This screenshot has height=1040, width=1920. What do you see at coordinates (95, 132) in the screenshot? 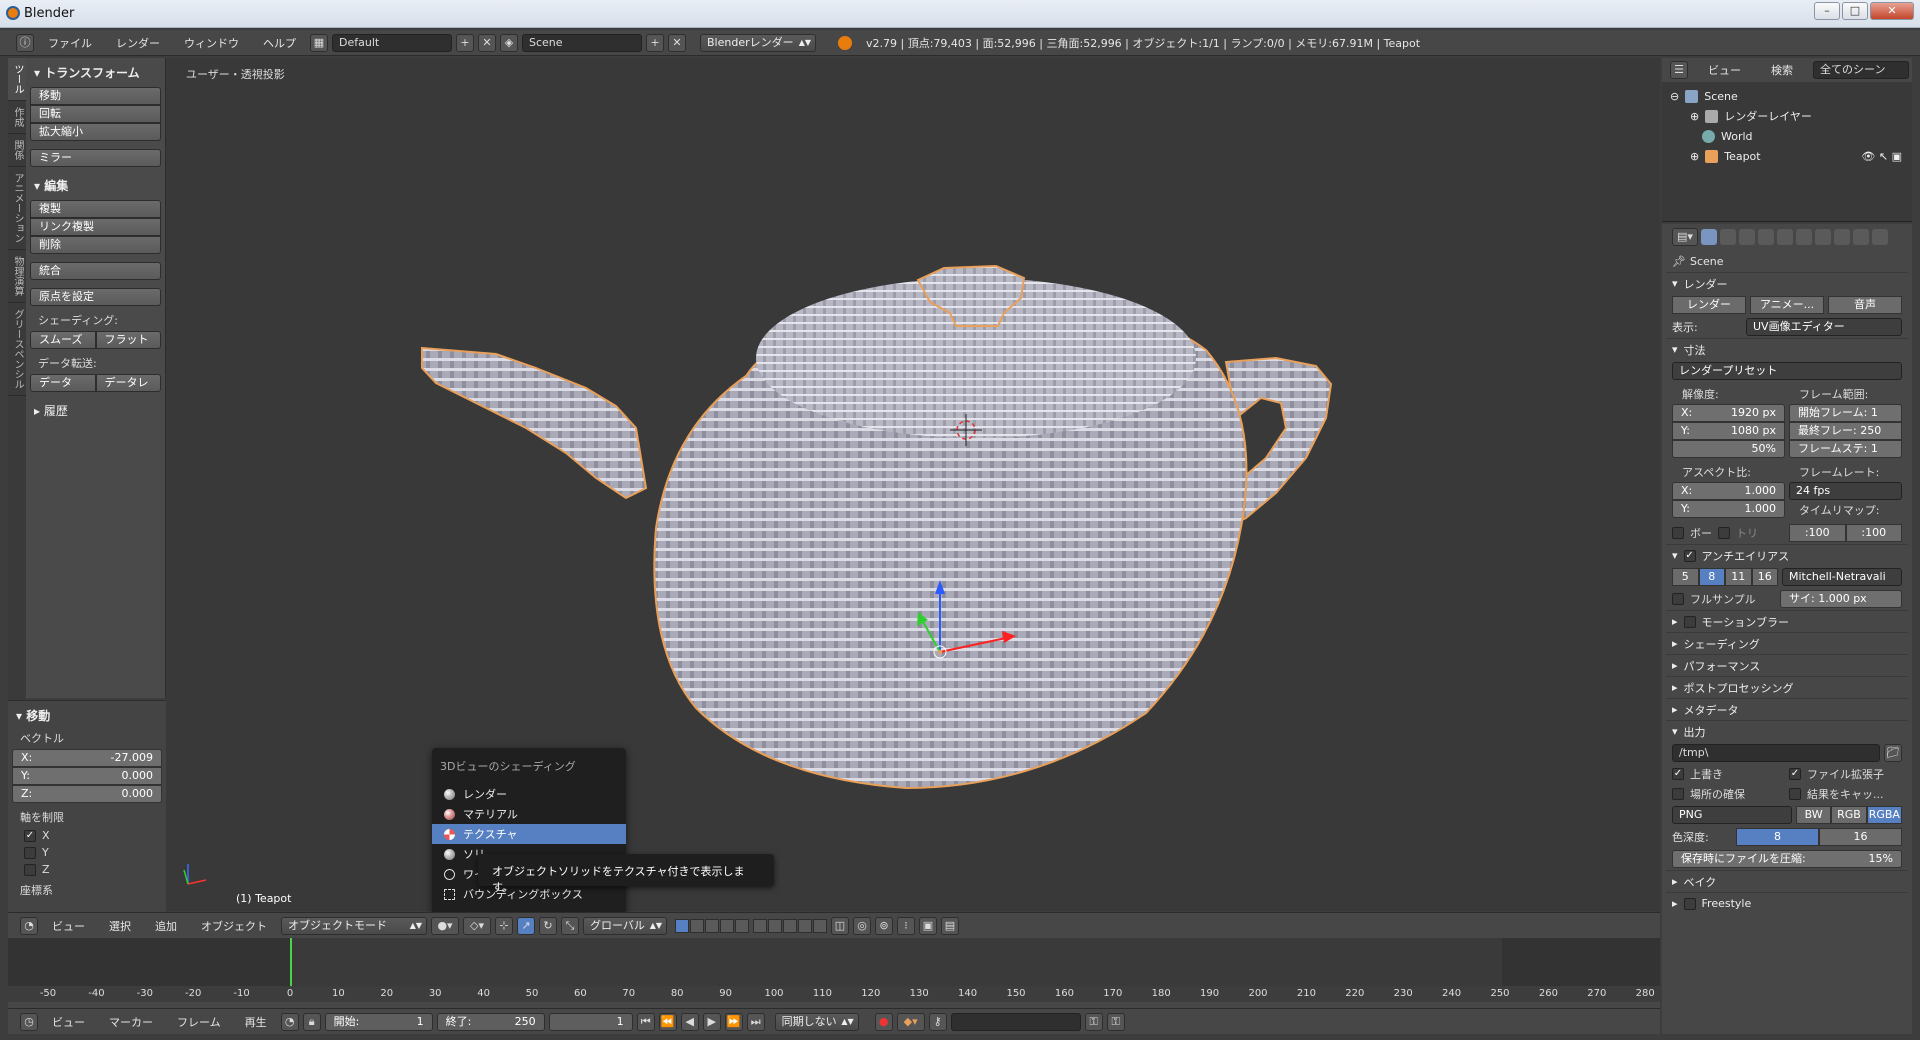
I see `scale-button: 拡大縮小` at bounding box center [95, 132].